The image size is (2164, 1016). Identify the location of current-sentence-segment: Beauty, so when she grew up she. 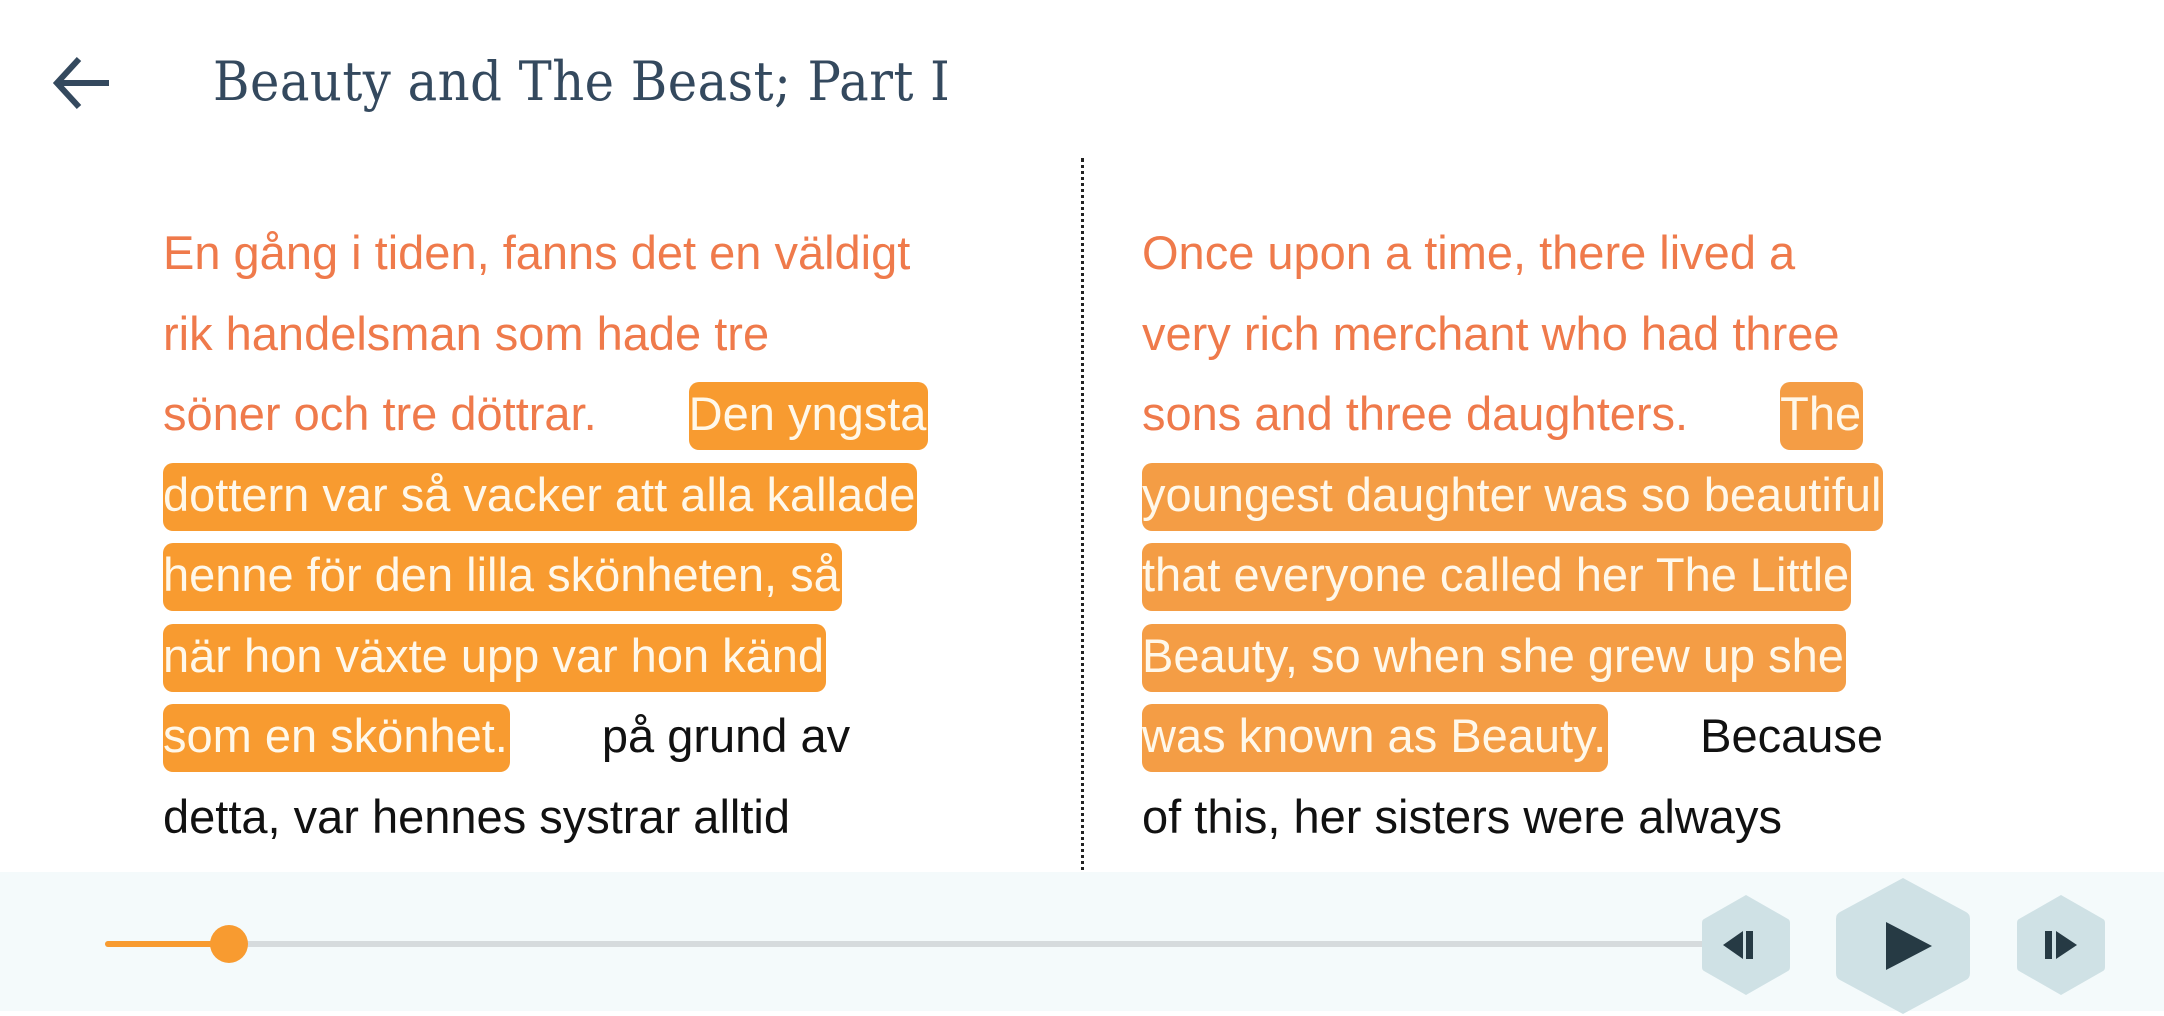
(1494, 657).